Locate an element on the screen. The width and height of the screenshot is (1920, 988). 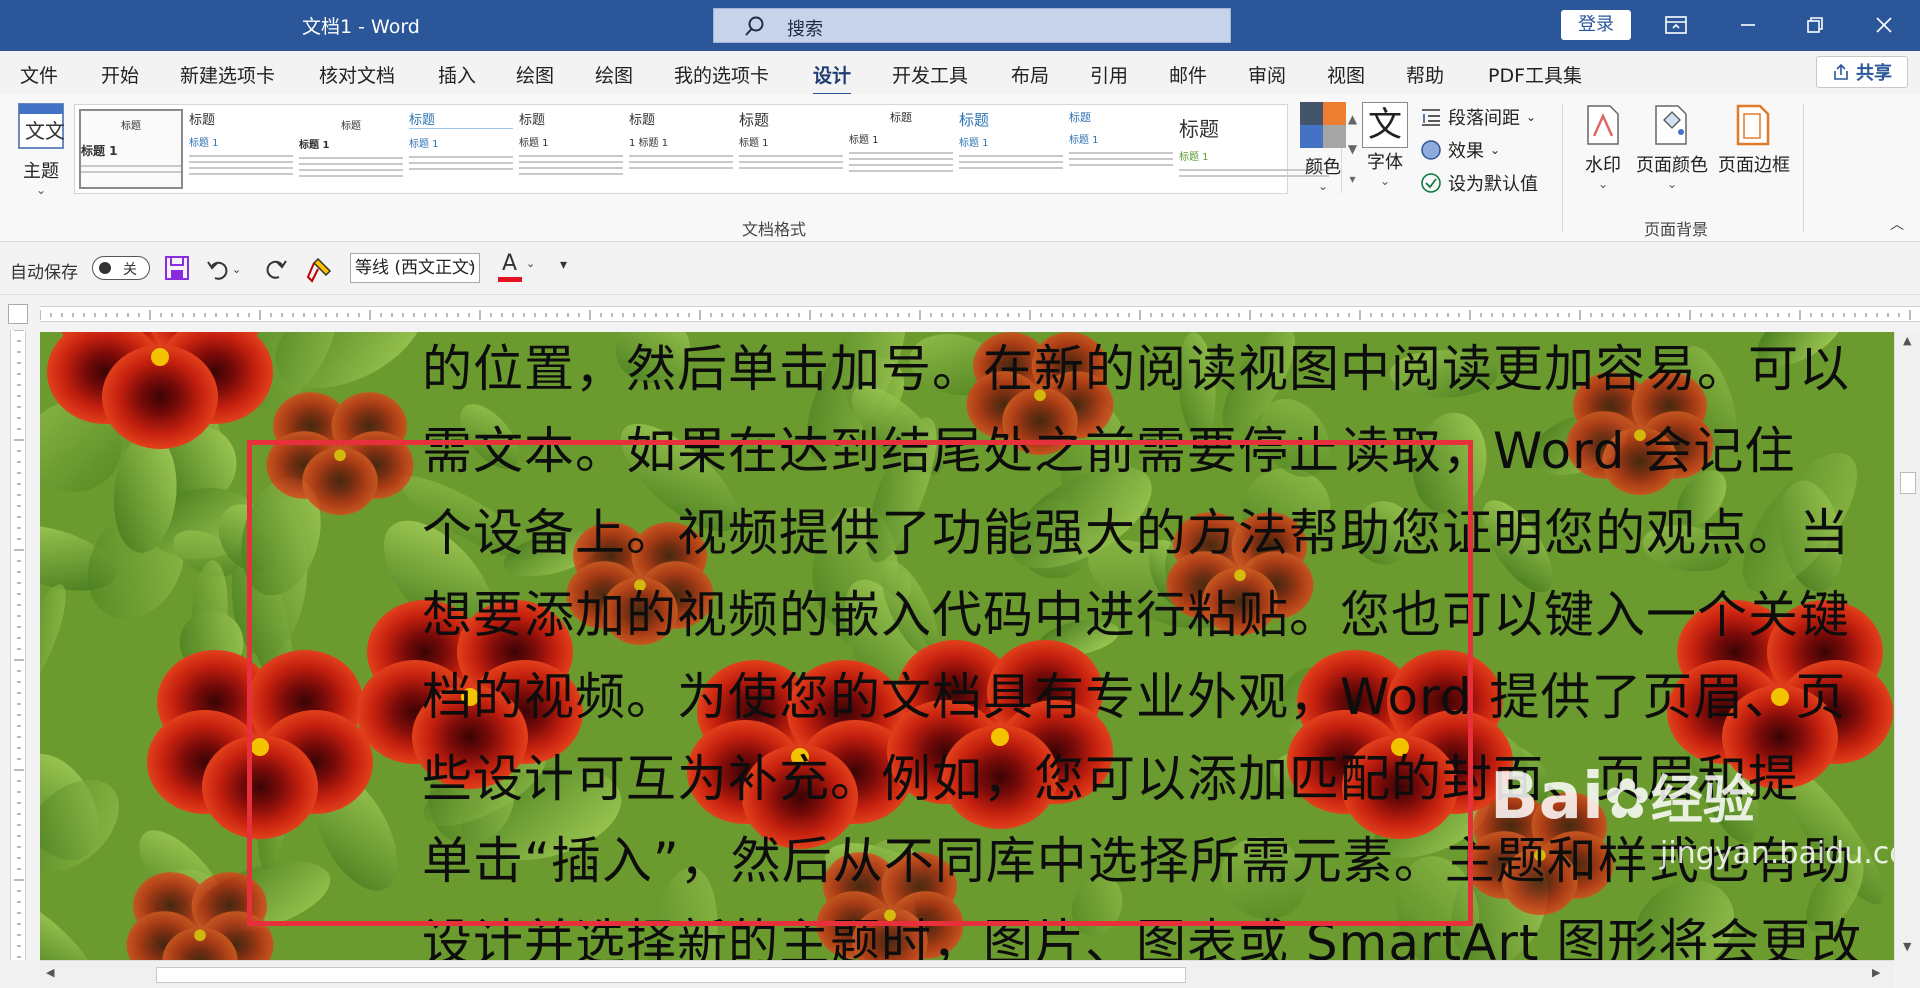
tab-draw-2: 绘图 is located at coordinates (614, 74).